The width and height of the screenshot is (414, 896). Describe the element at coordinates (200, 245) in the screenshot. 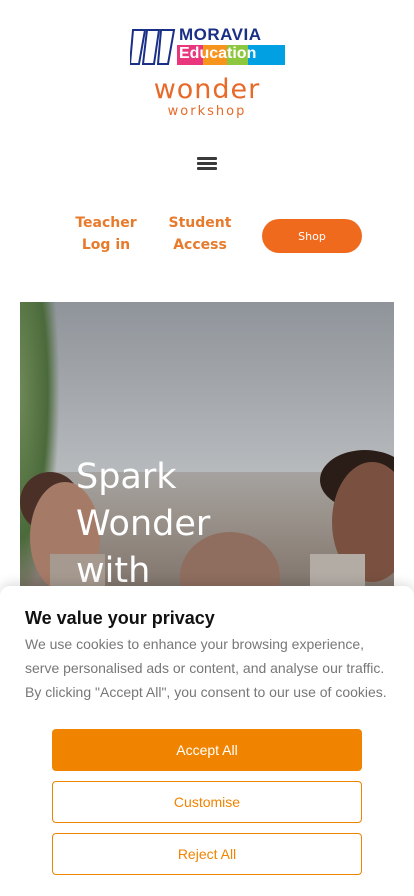

I see `student-access-line2: Access` at that location.